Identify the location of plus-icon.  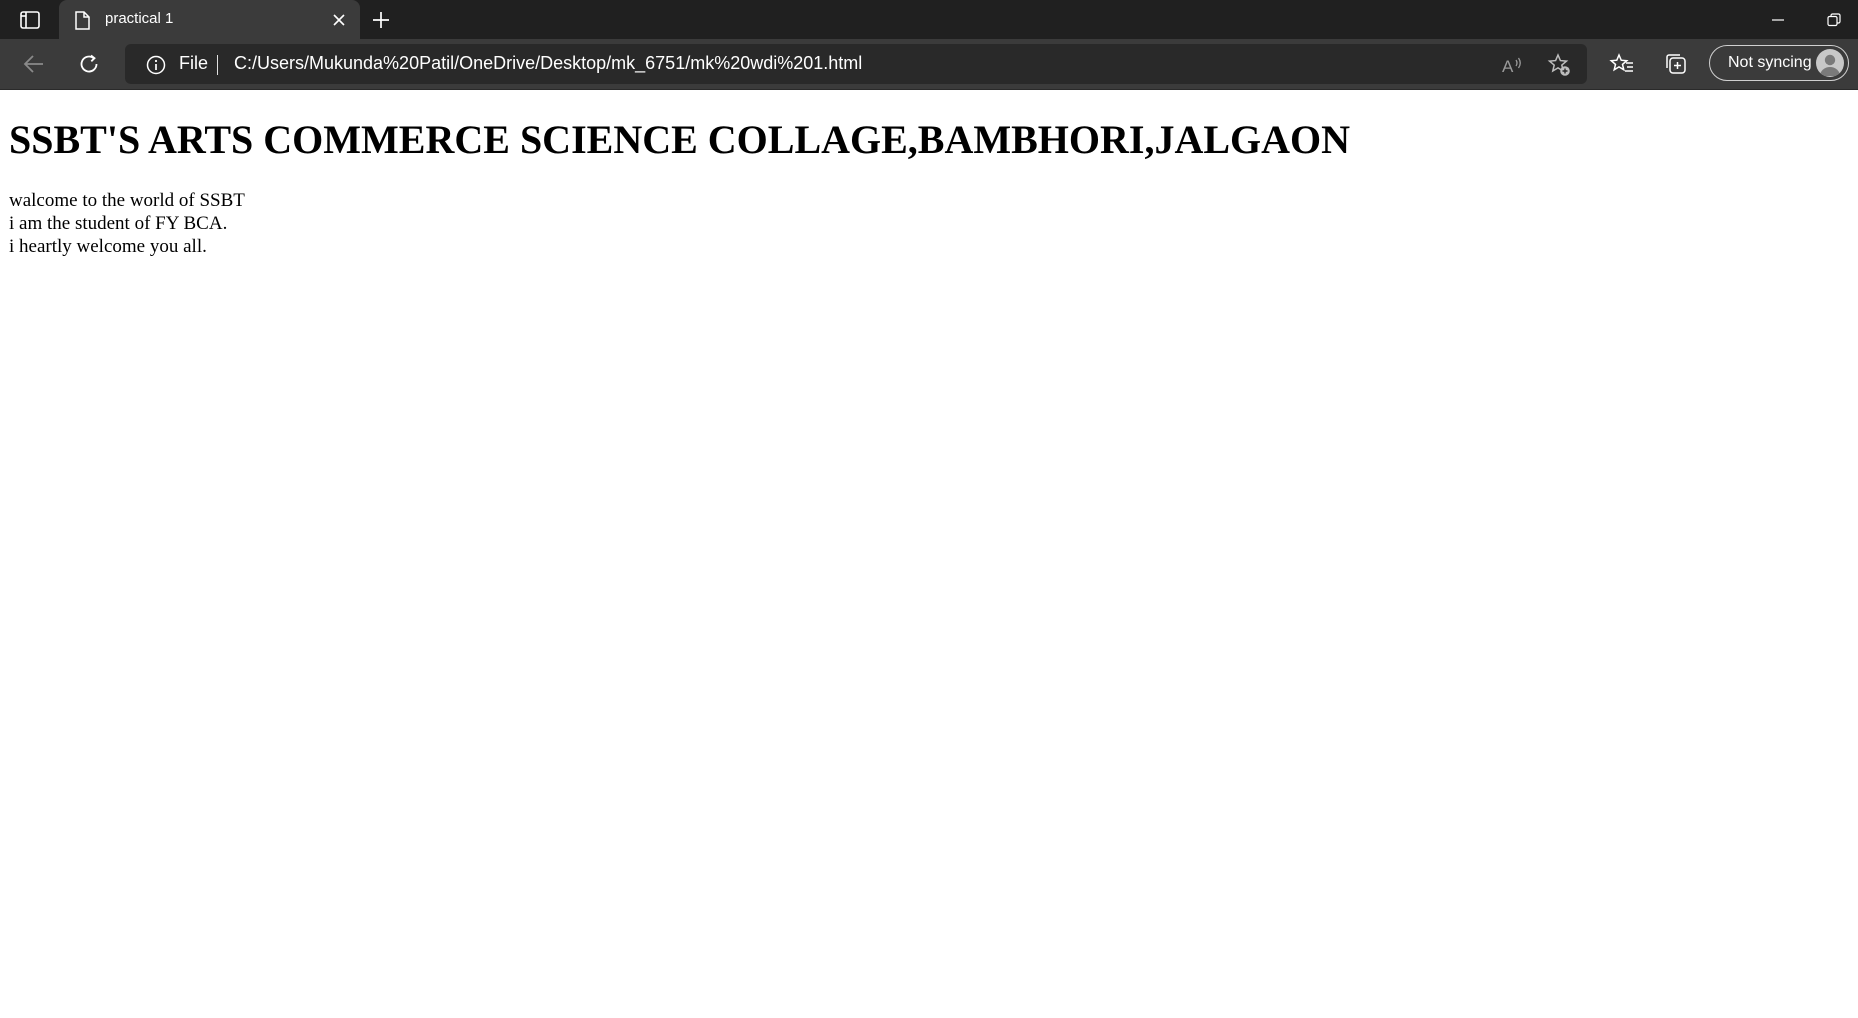
(381, 20).